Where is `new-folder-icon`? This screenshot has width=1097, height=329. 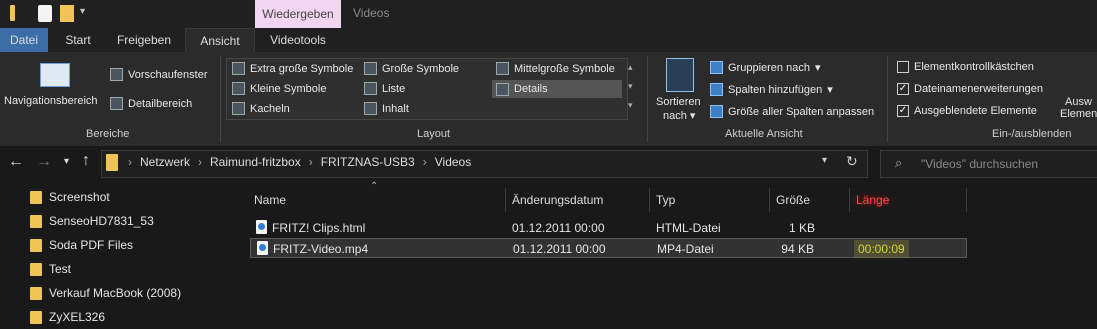 new-folder-icon is located at coordinates (67, 13).